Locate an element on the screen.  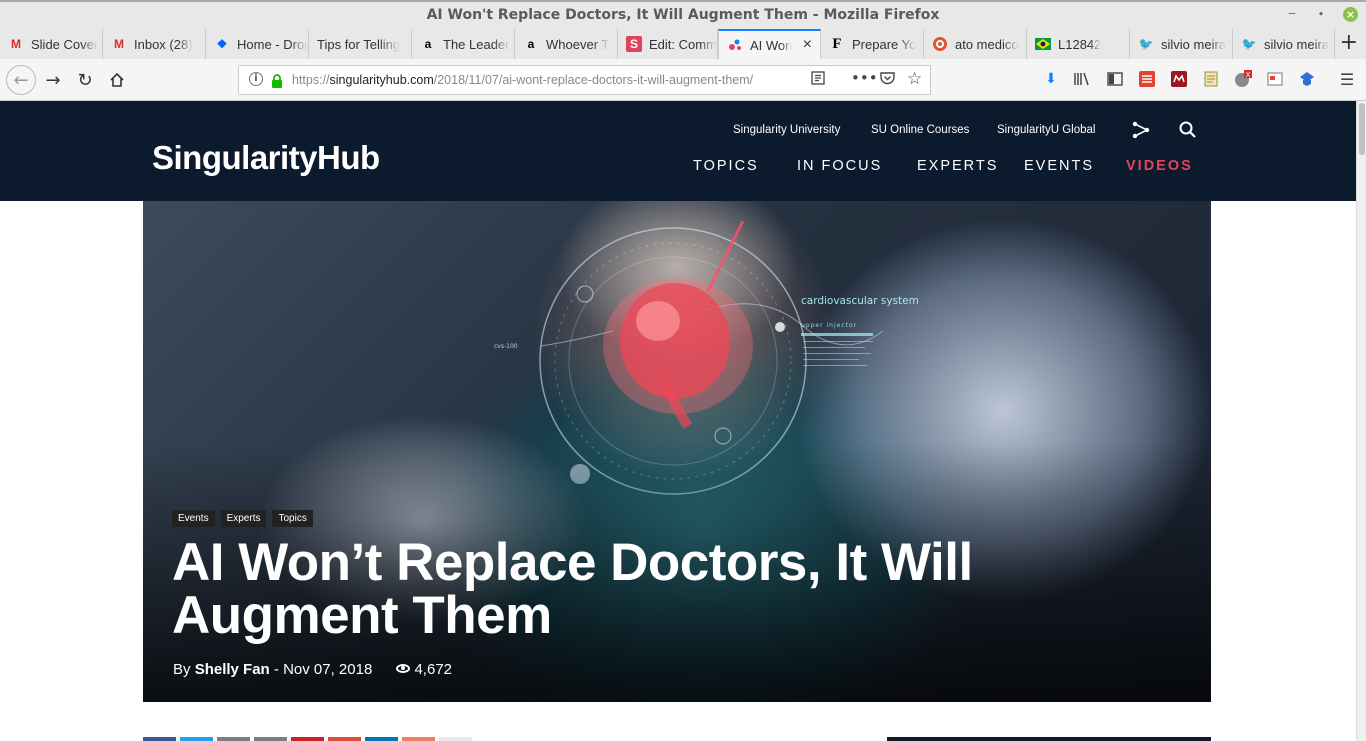
bookmark-star-icon: ☆ is located at coordinates (914, 79).